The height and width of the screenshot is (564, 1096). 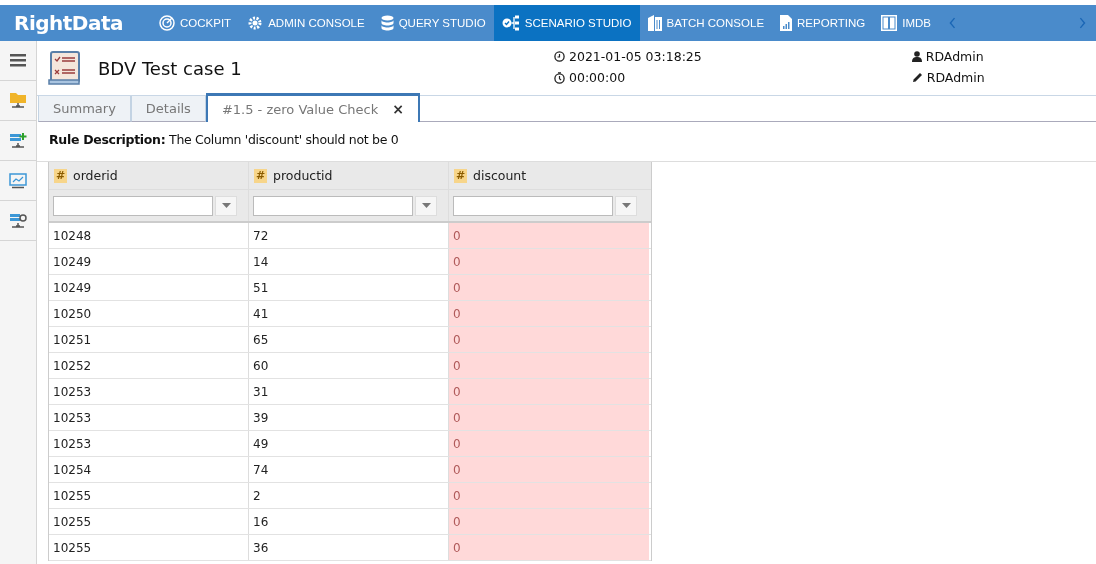 What do you see at coordinates (149, 339) in the screenshot?
I see `table-cell: 10251` at bounding box center [149, 339].